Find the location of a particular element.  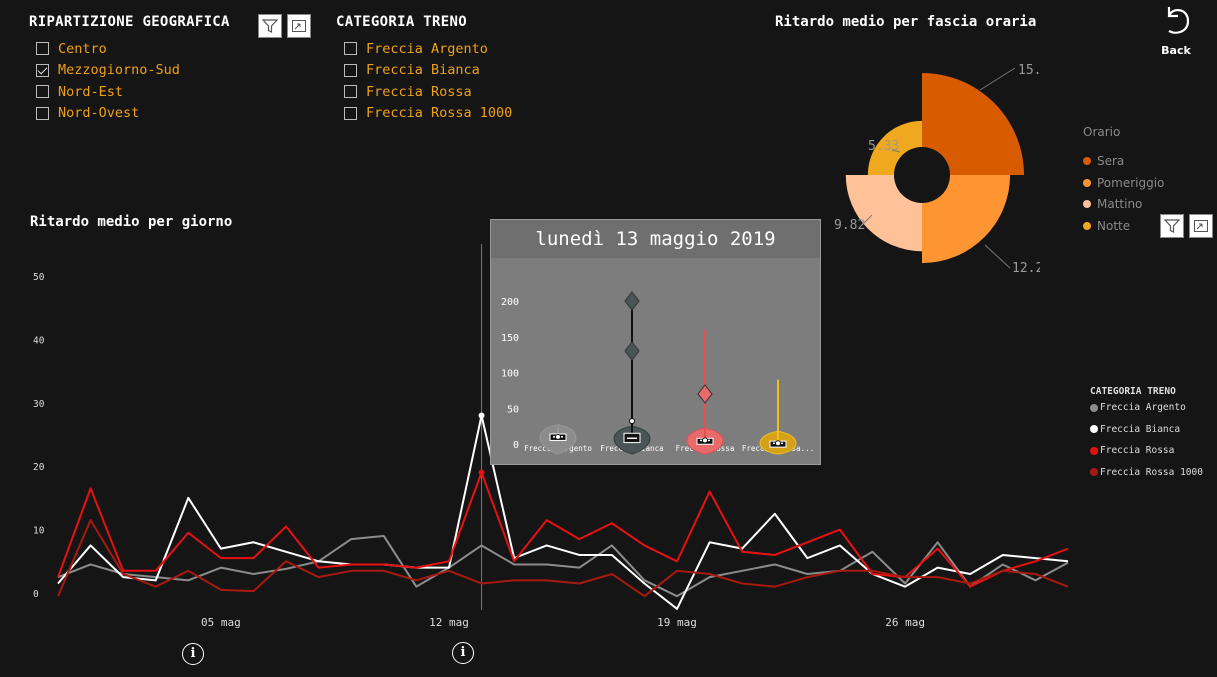

category-legend-item-freccia-rossa-1000: Freccia Rossa 1000 is located at coordinates (1146, 472).